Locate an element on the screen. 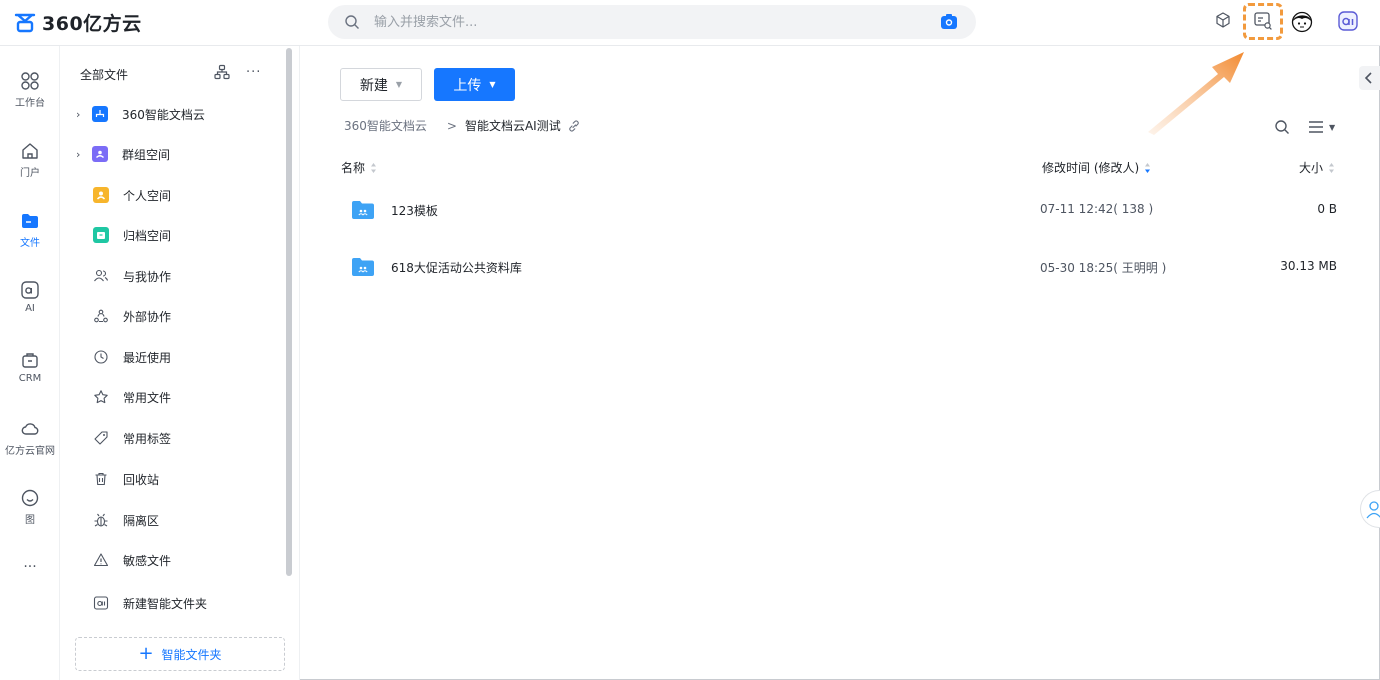 This screenshot has height=680, width=1380. sidebar-item-label: 常用文件 is located at coordinates (147, 397).